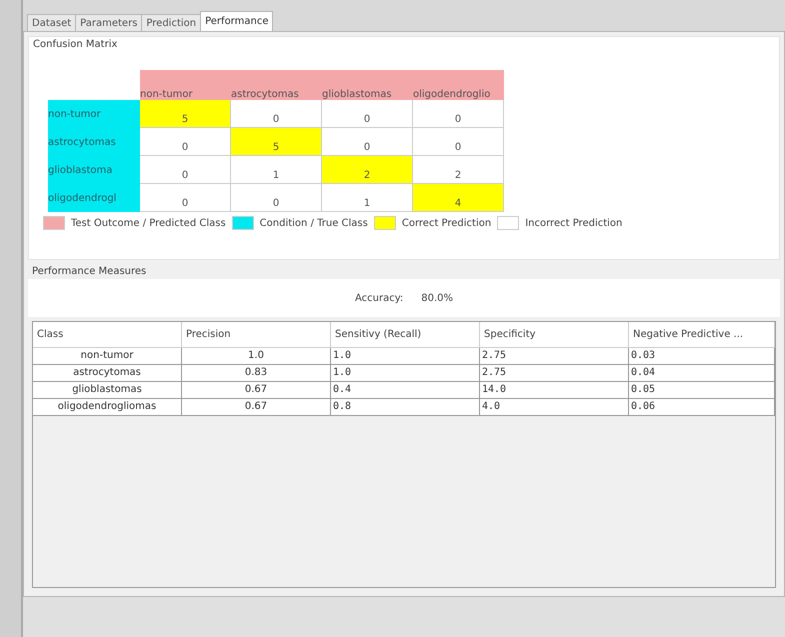  Describe the element at coordinates (185, 85) in the screenshot. I see `column-header: non-tumor` at that location.